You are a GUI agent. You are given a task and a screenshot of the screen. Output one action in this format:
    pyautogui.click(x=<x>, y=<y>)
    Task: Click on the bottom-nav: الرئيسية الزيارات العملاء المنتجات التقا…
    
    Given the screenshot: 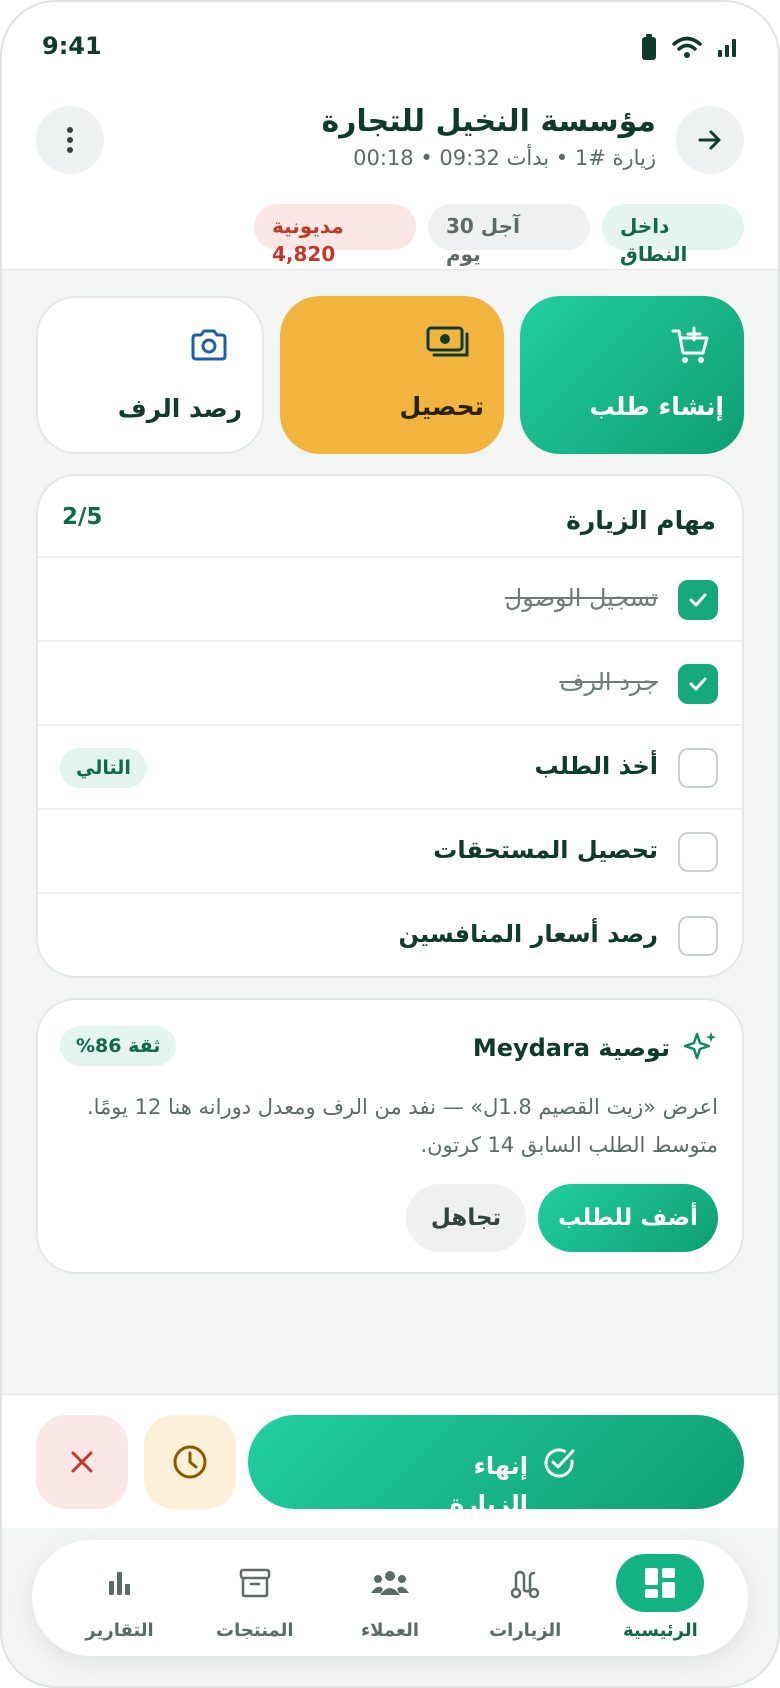 What is the action you would take?
    pyautogui.click(x=390, y=1598)
    